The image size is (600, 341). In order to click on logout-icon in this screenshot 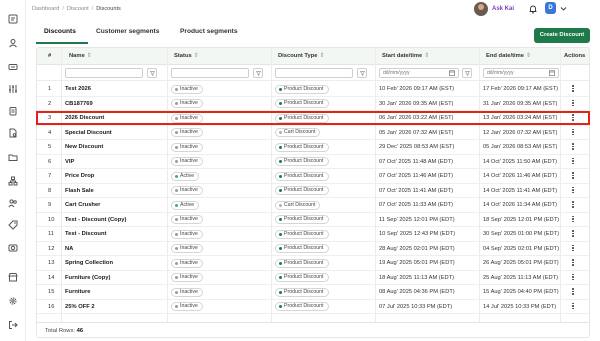, I will do `click(13, 325)`.